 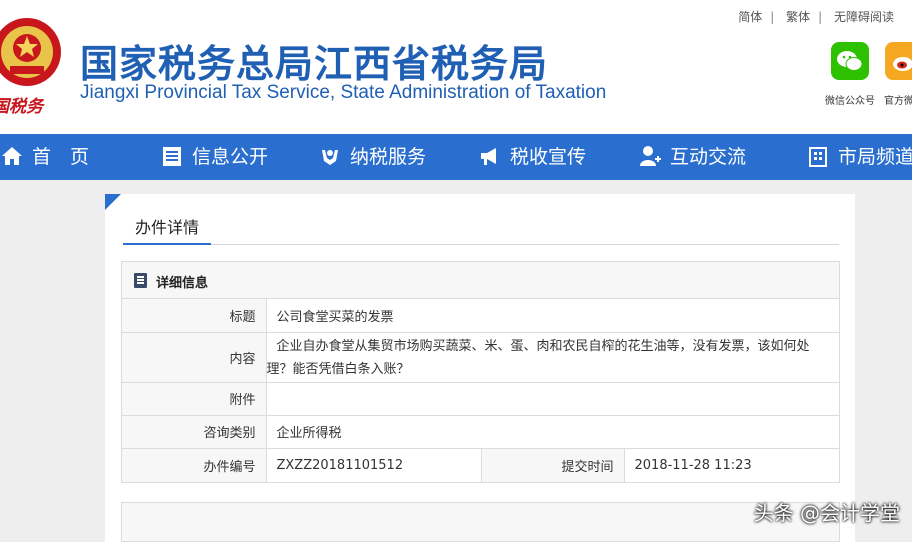 What do you see at coordinates (818, 156) in the screenshot?
I see `building-icon` at bounding box center [818, 156].